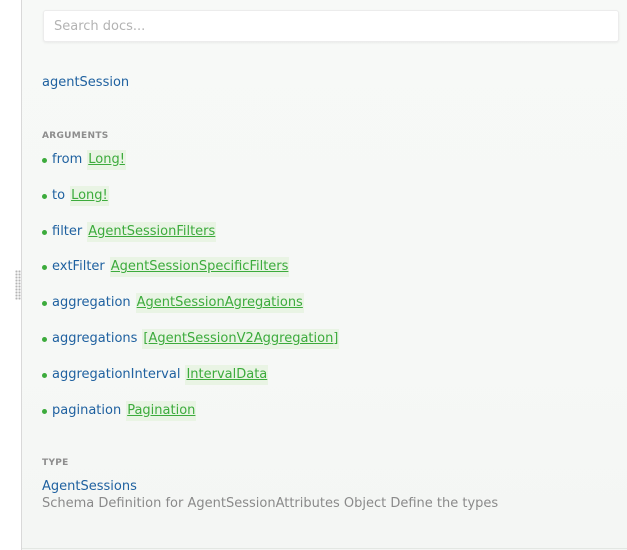 The width and height of the screenshot is (627, 550). What do you see at coordinates (241, 338) in the screenshot?
I see `argument-type-link: [AgentSessionV2Aggregation]` at bounding box center [241, 338].